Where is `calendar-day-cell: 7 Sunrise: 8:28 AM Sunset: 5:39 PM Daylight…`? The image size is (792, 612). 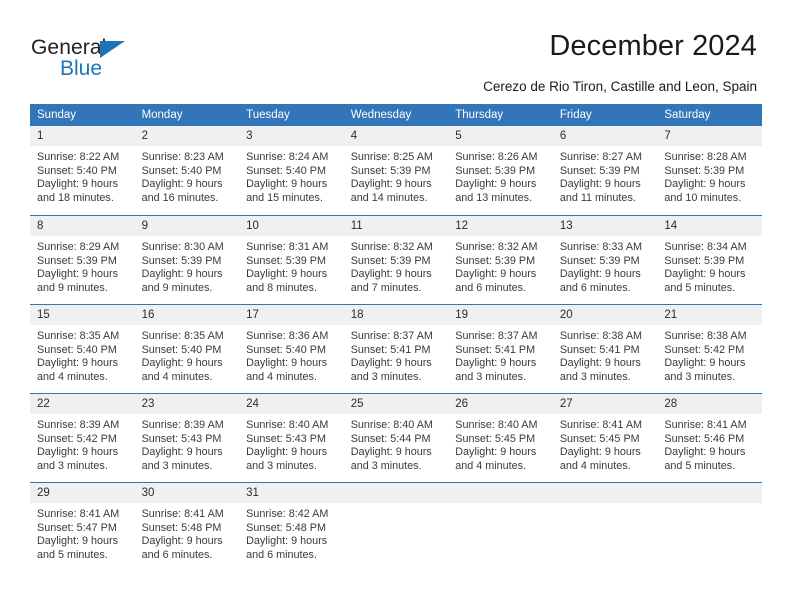
calendar-day-cell: 7 Sunrise: 8:28 AM Sunset: 5:39 PM Daylight… is located at coordinates (709, 170).